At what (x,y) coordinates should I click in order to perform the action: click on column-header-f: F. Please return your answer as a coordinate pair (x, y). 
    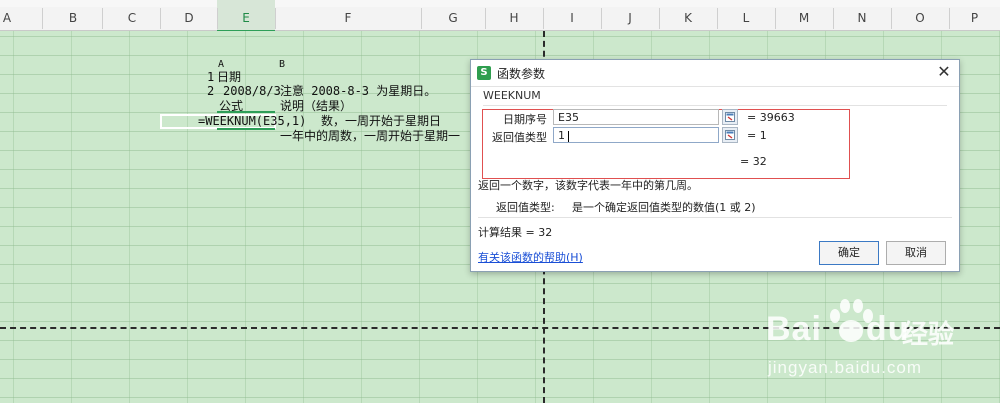
    Looking at the image, I should click on (348, 18).